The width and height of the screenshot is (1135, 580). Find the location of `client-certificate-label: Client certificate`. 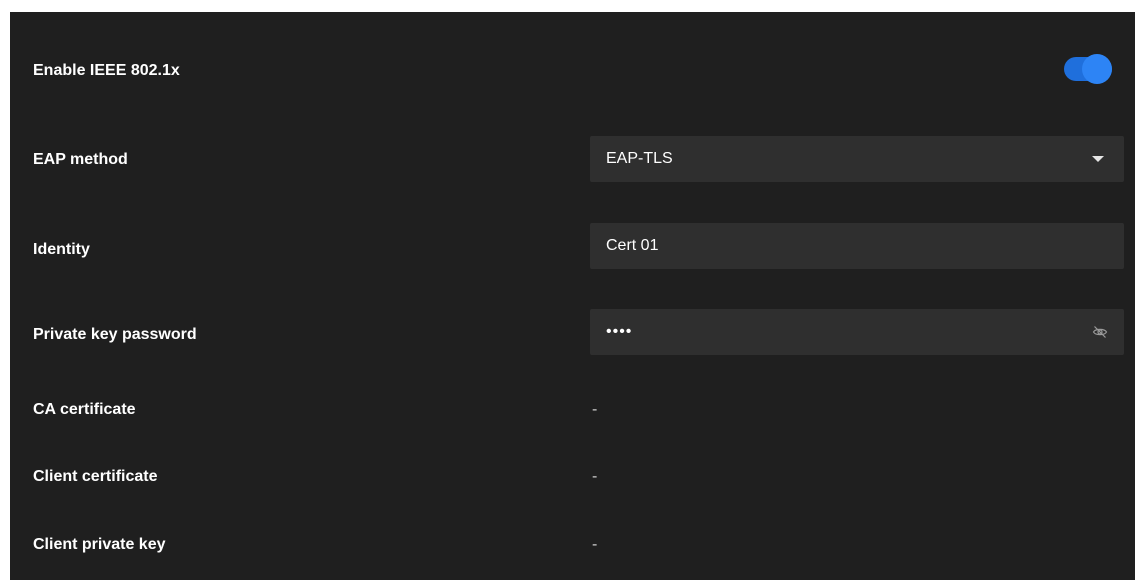

client-certificate-label: Client certificate is located at coordinates (95, 476).